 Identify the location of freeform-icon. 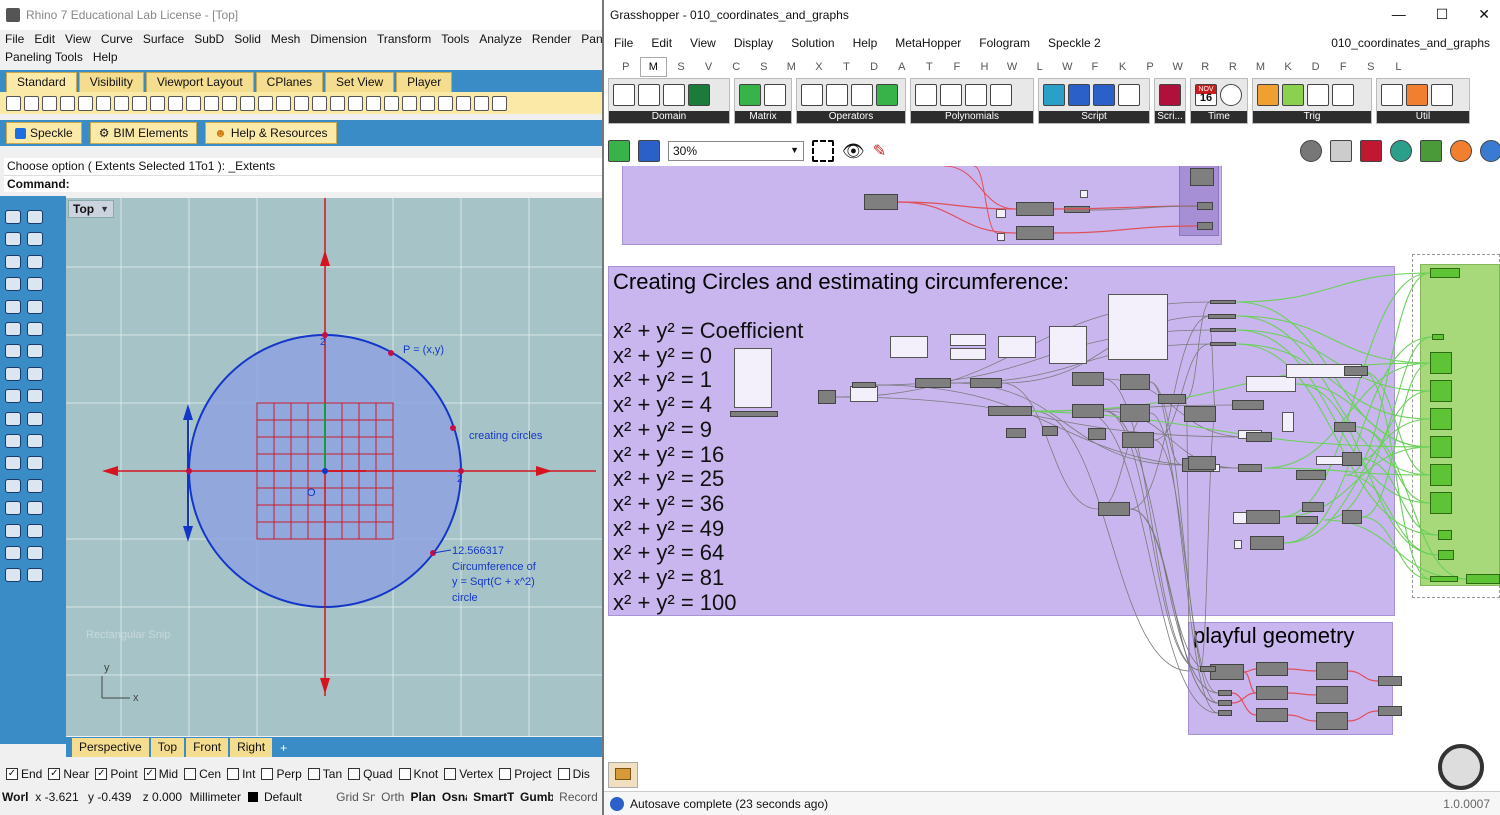
(35, 306).